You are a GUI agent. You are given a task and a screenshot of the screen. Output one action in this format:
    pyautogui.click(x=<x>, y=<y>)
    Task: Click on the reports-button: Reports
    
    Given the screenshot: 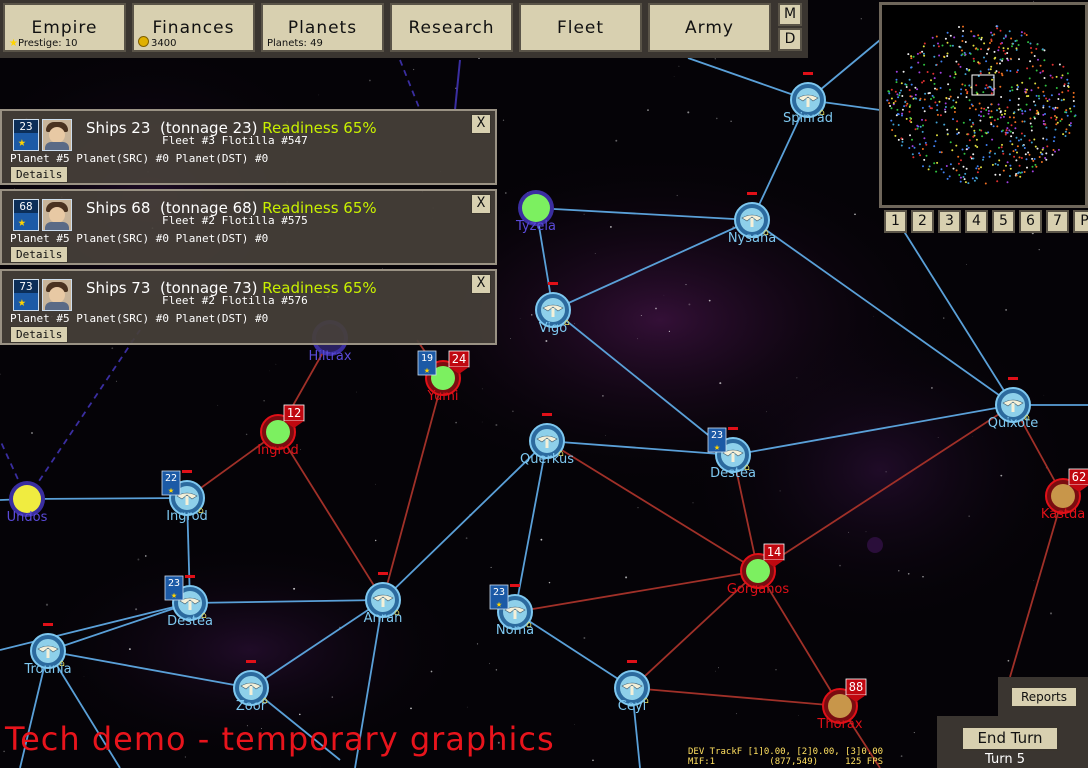 What is the action you would take?
    pyautogui.click(x=1044, y=697)
    